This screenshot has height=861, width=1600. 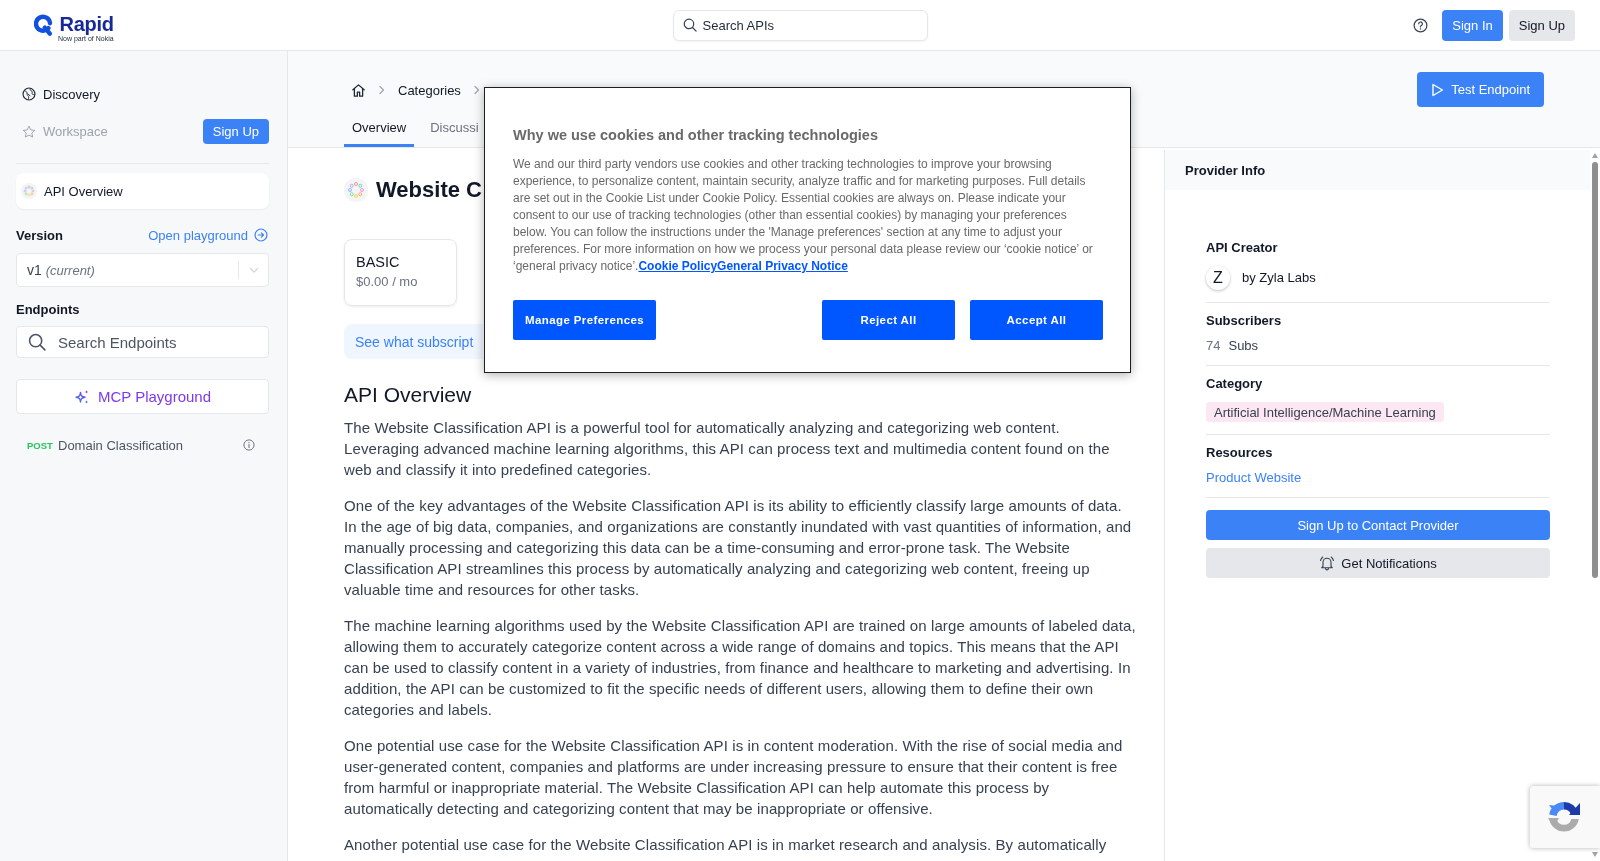 I want to click on policy-link: General Privacy Notice, so click(x=782, y=266).